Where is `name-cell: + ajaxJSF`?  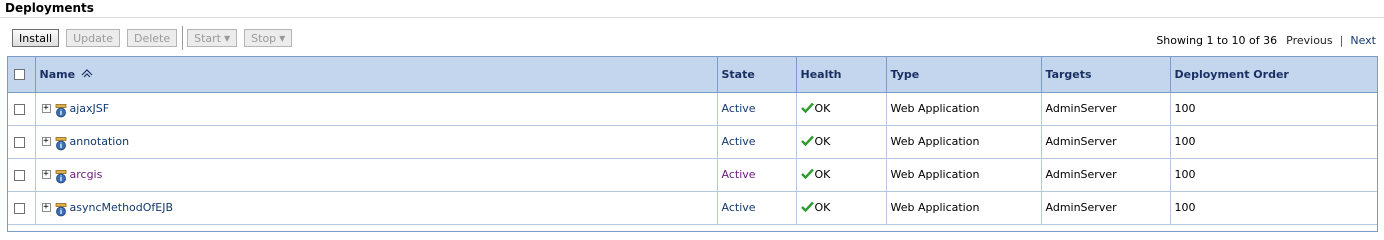 name-cell: + ajaxJSF is located at coordinates (376, 109).